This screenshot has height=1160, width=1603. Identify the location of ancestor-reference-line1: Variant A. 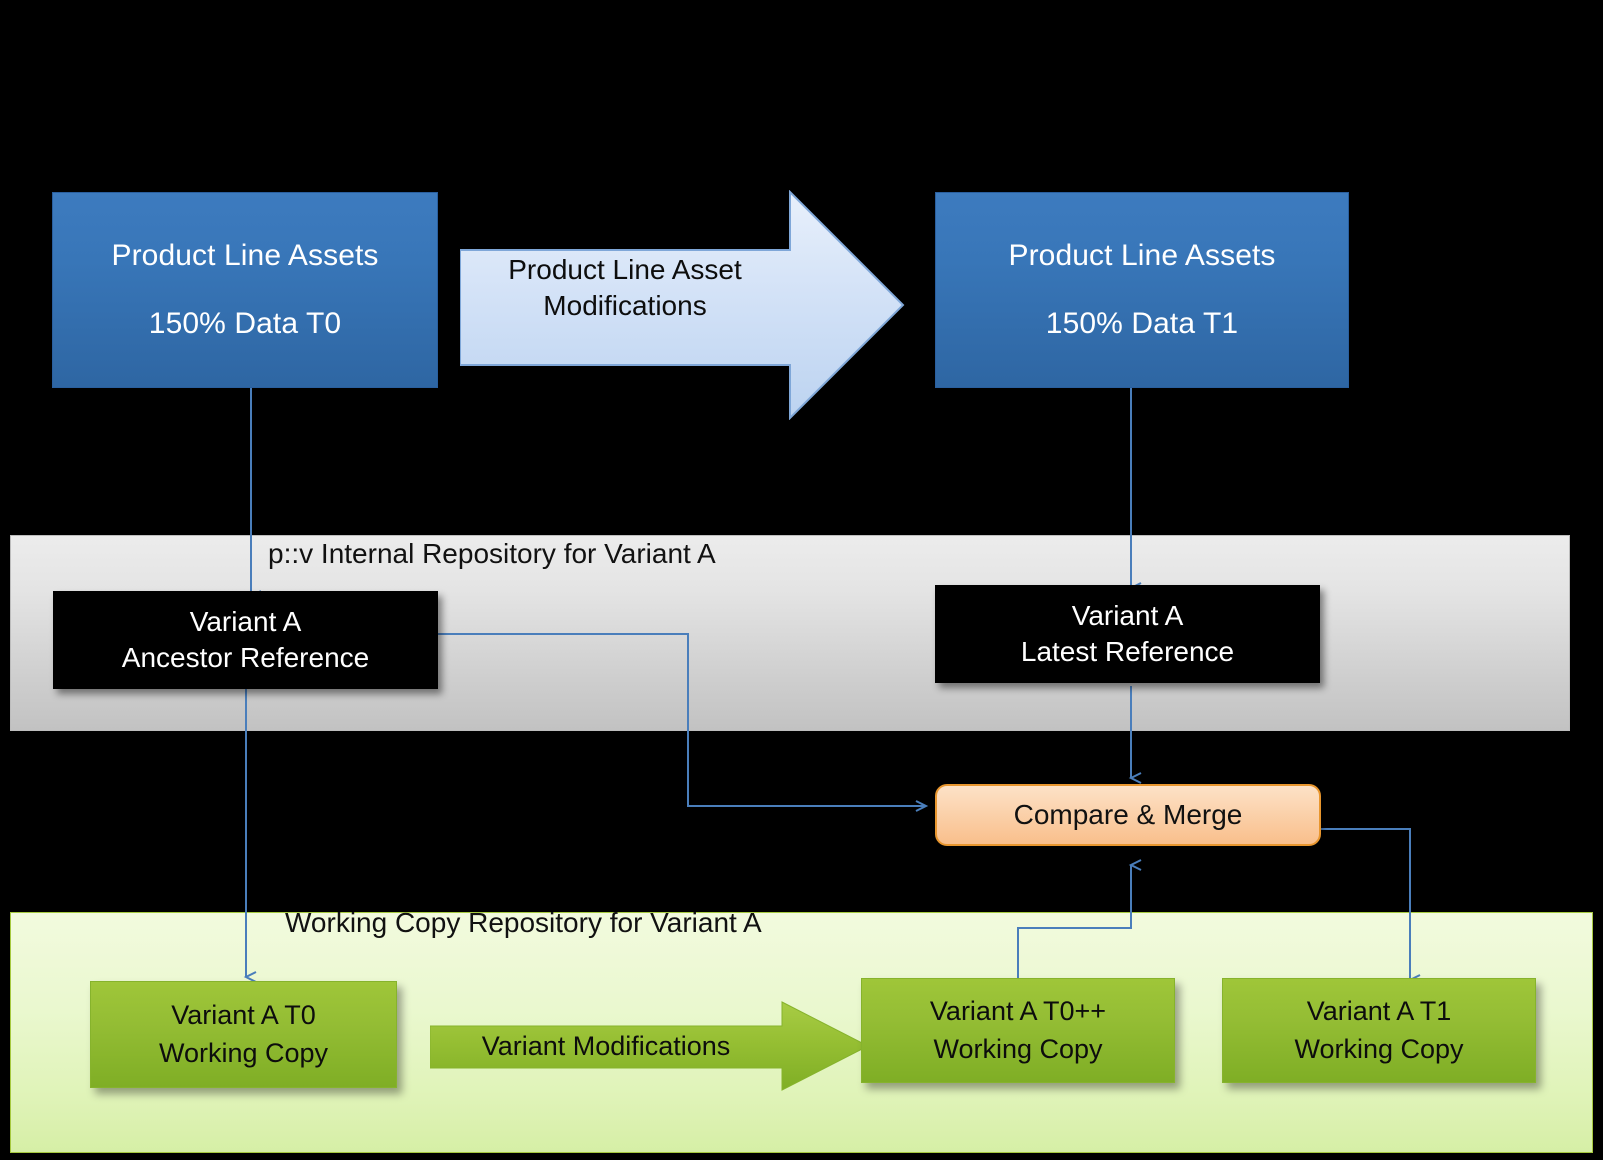
(245, 622).